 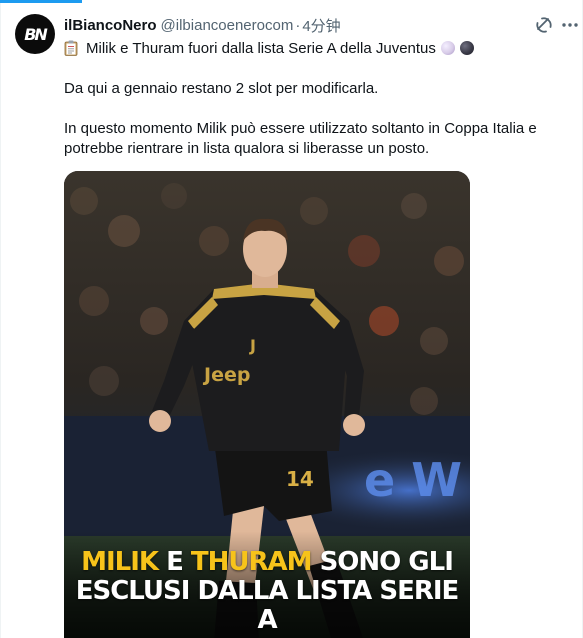 I want to click on left-border, so click(x=0, y=320).